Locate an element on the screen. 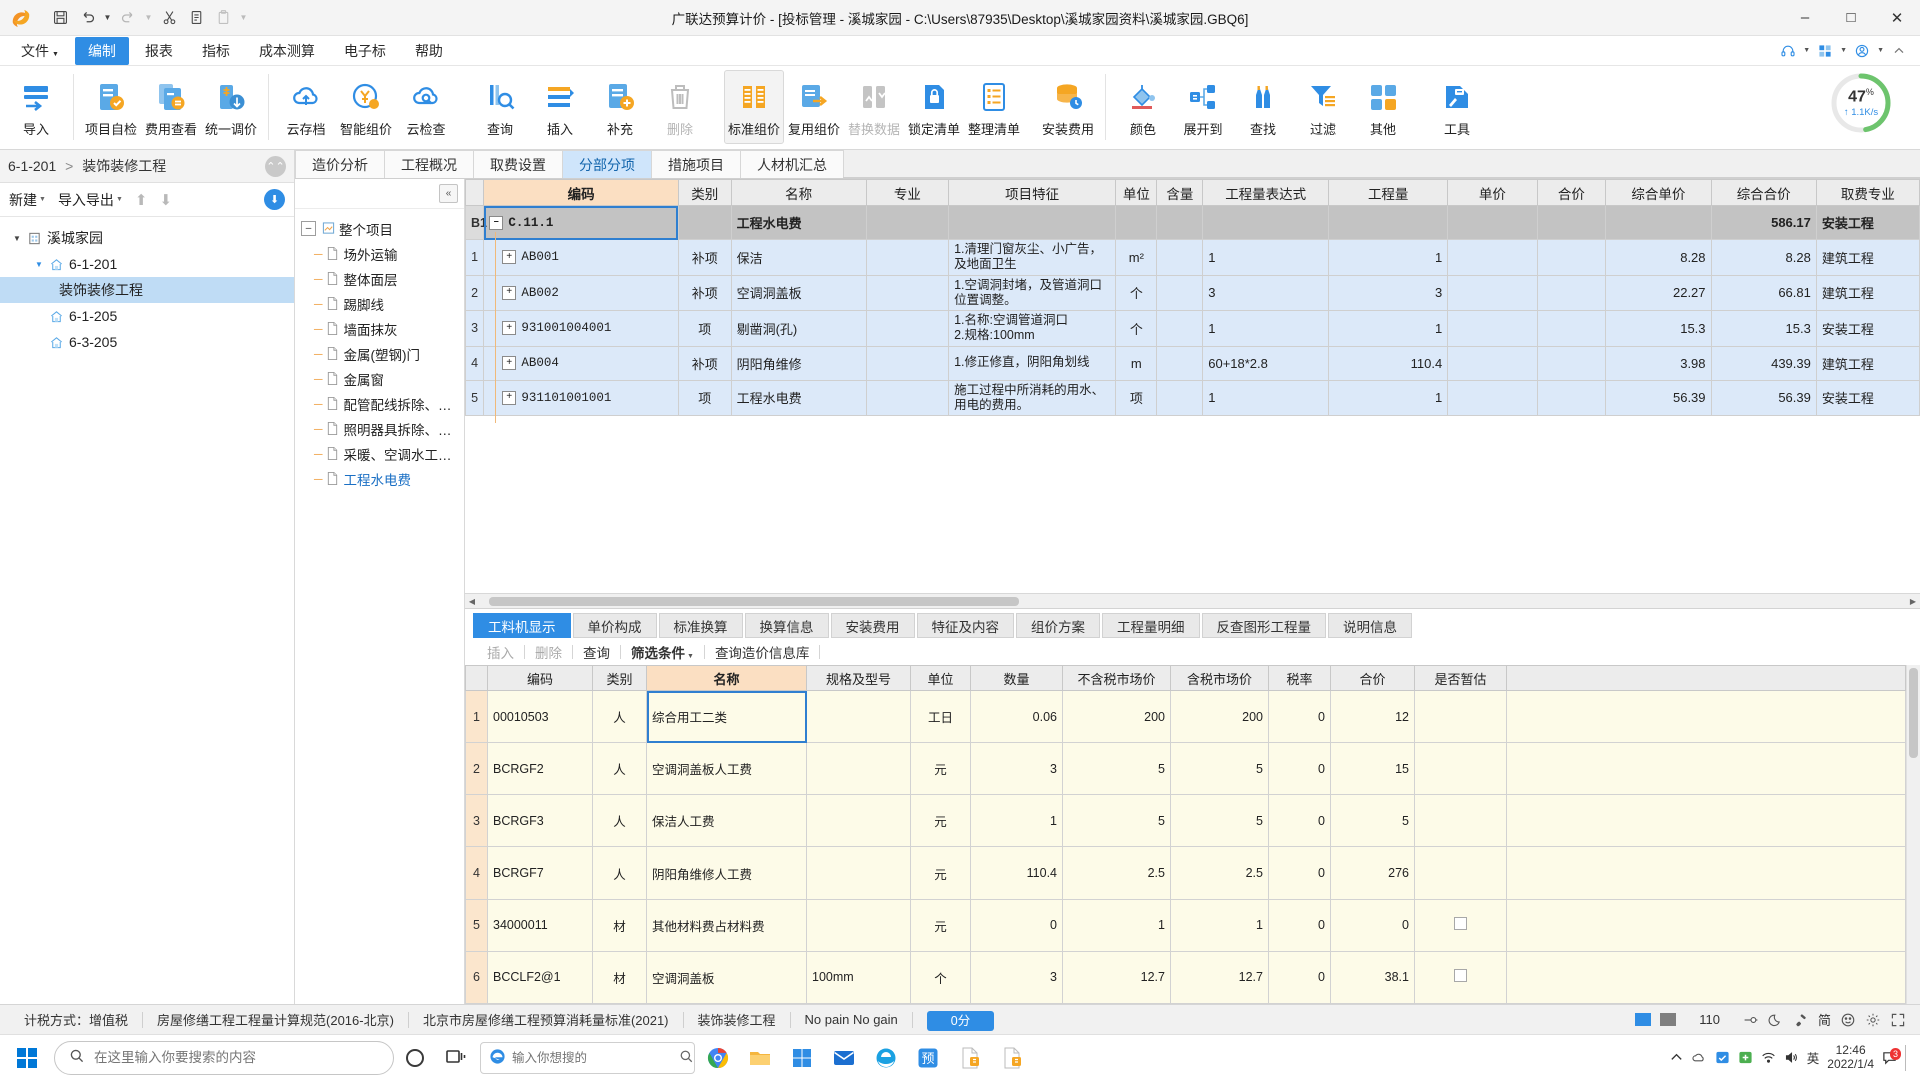 The image size is (1920, 1080). action-delete: 删除 is located at coordinates (548, 652).